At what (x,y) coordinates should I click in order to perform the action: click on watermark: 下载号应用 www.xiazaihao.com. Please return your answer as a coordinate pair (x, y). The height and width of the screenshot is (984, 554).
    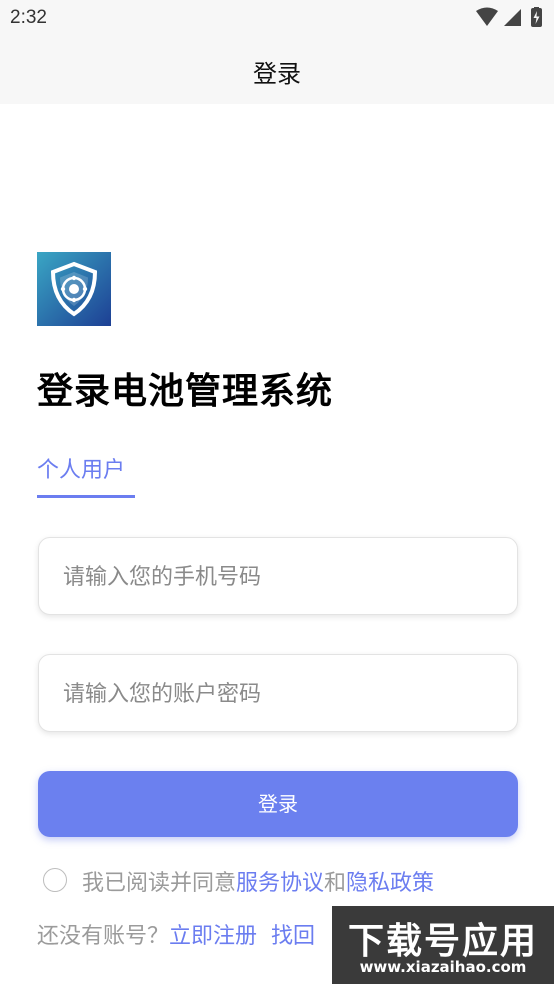
    Looking at the image, I should click on (443, 945).